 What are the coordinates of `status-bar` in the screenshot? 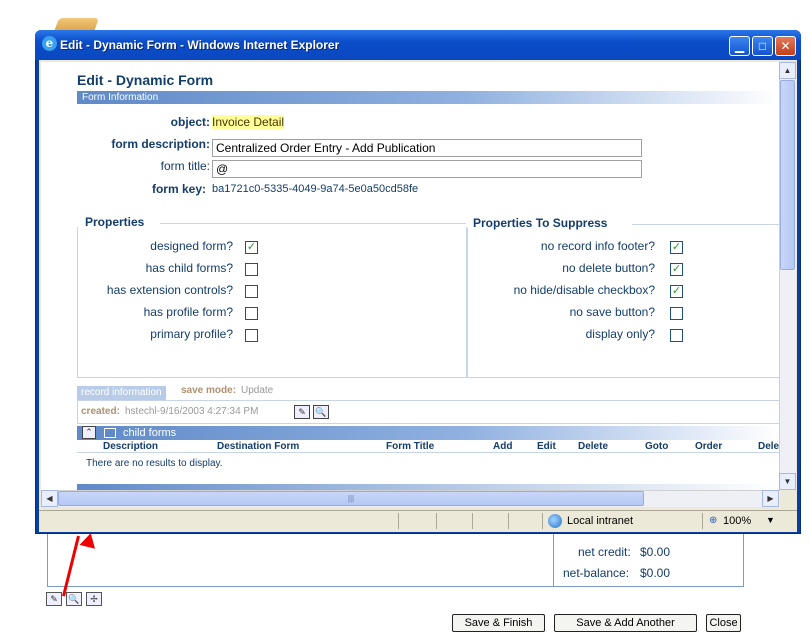 It's located at (418, 521).